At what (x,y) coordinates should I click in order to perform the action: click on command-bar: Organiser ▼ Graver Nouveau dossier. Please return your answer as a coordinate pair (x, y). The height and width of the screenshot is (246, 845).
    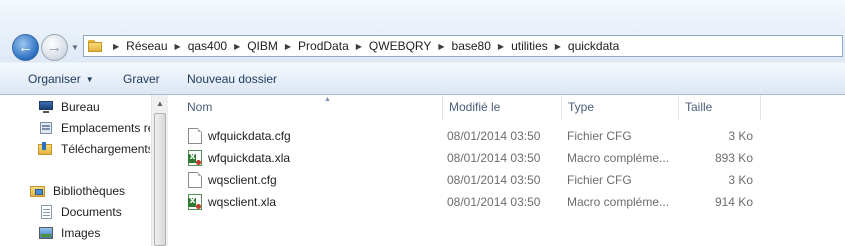
    Looking at the image, I should click on (422, 78).